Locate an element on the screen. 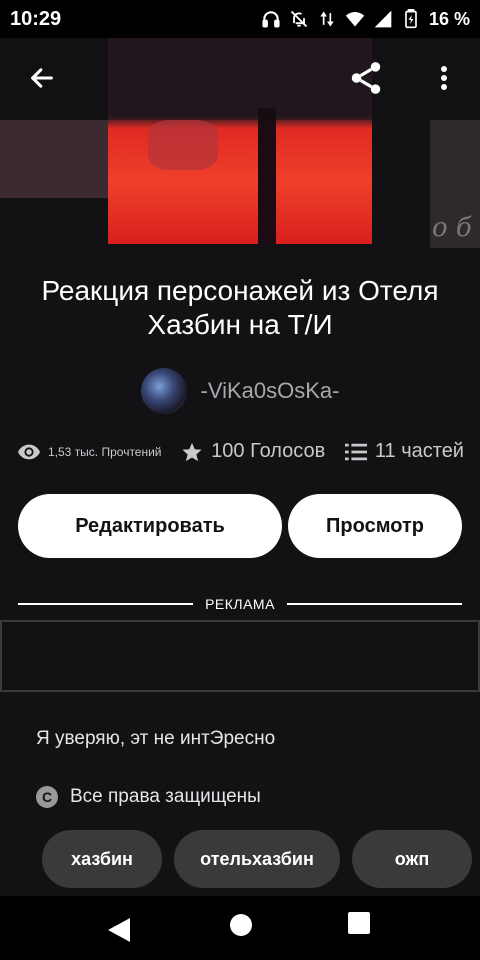  wifi-icon is located at coordinates (355, 19).